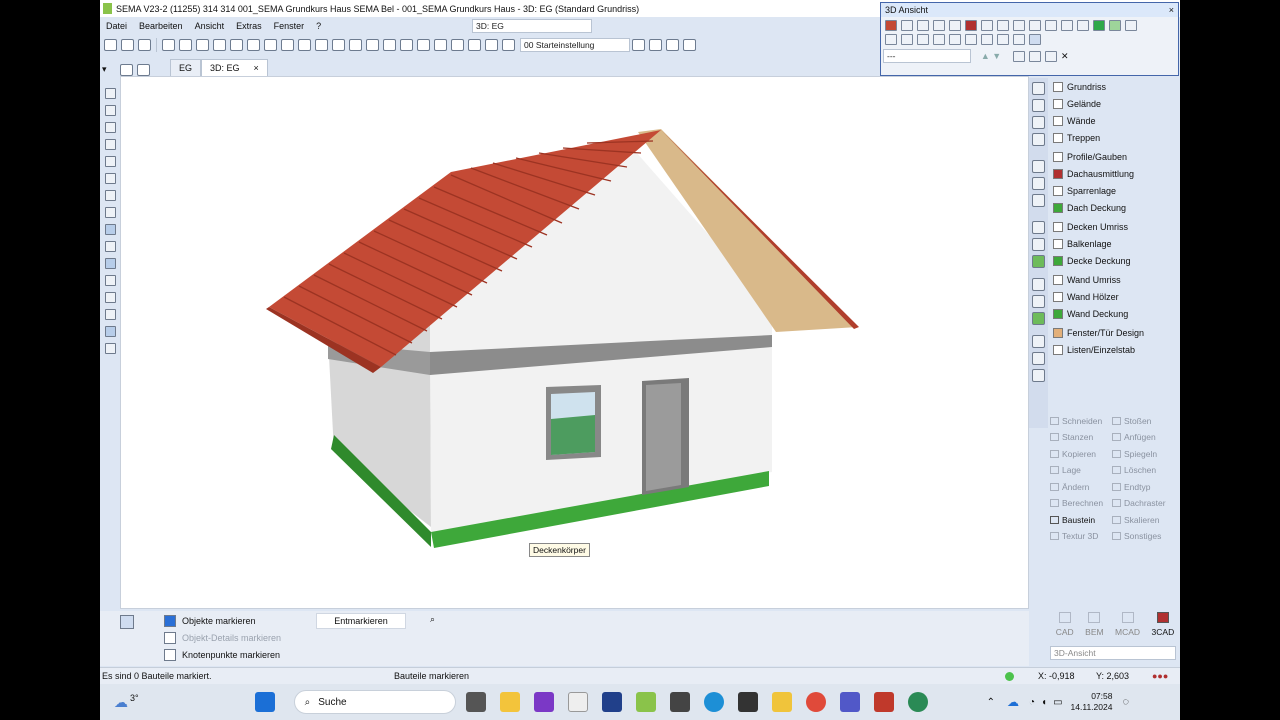  I want to click on app-blue-icon, so click(611, 702).